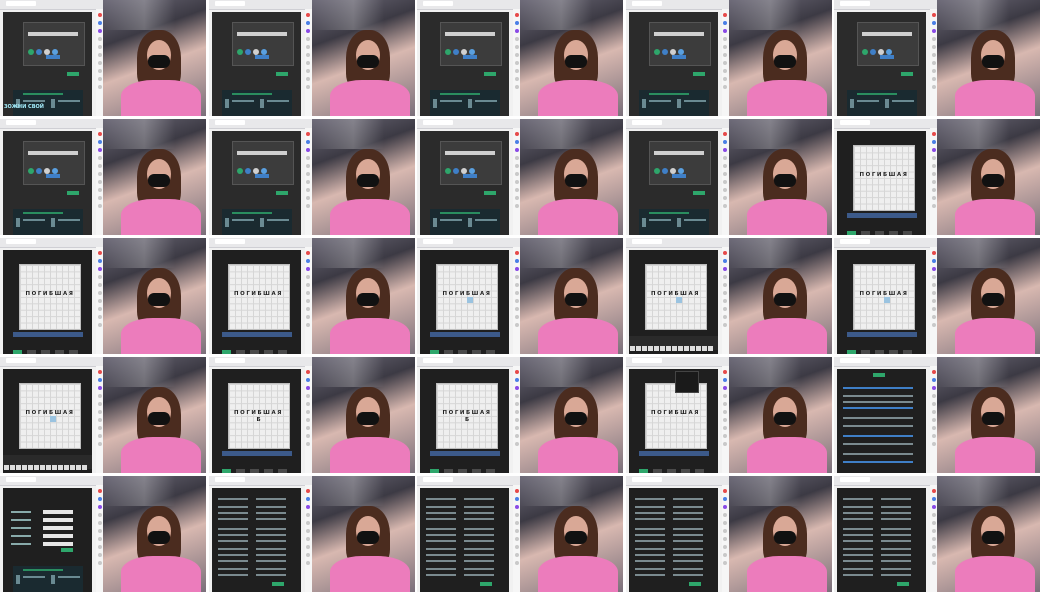 The height and width of the screenshot is (595, 1040). Describe the element at coordinates (879, 375) in the screenshot. I see `action-button` at that location.